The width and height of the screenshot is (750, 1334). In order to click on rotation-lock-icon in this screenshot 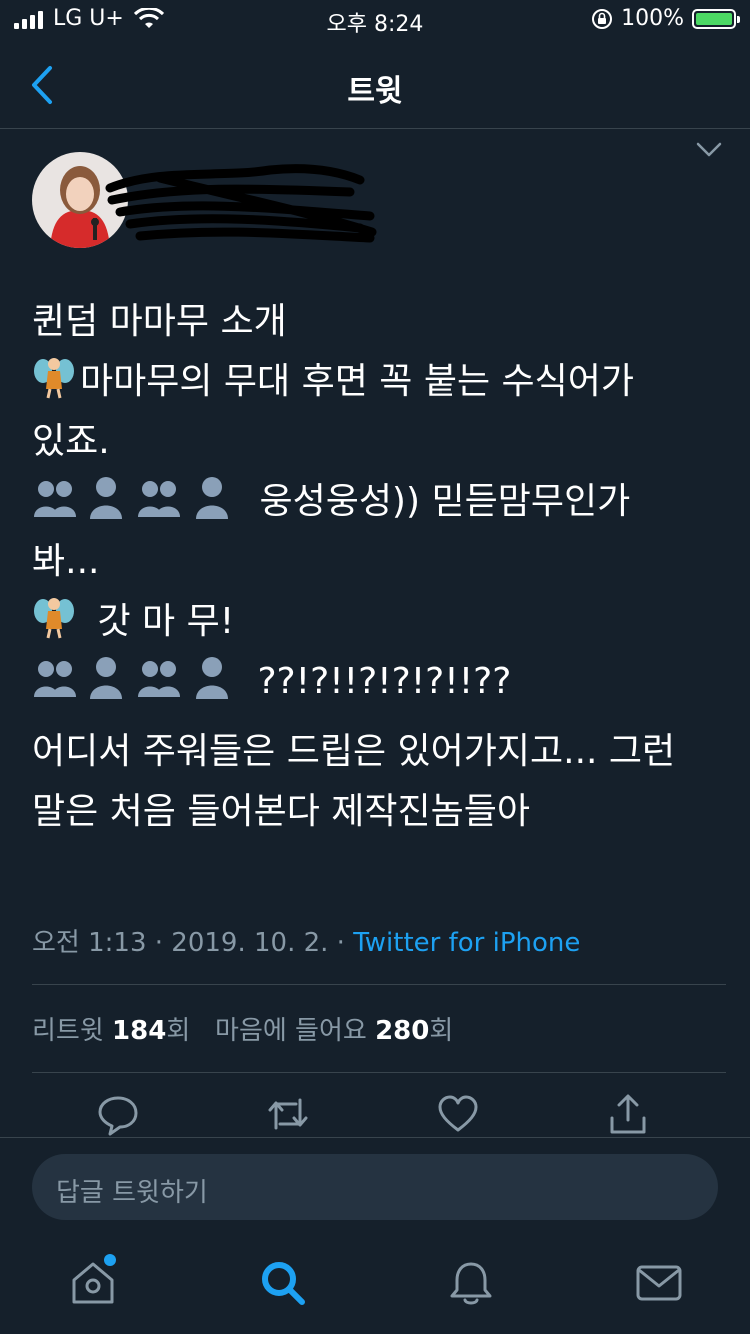, I will do `click(602, 18)`.